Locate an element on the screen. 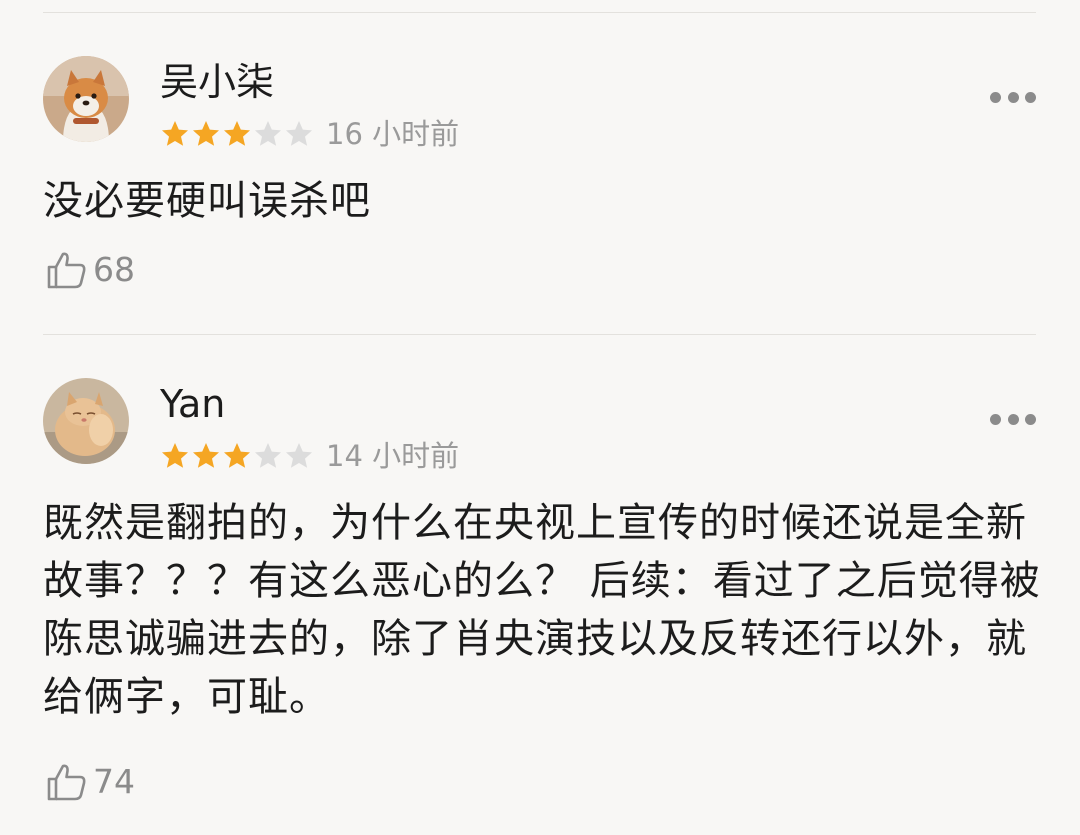  username: 吴小柒 is located at coordinates (217, 82).